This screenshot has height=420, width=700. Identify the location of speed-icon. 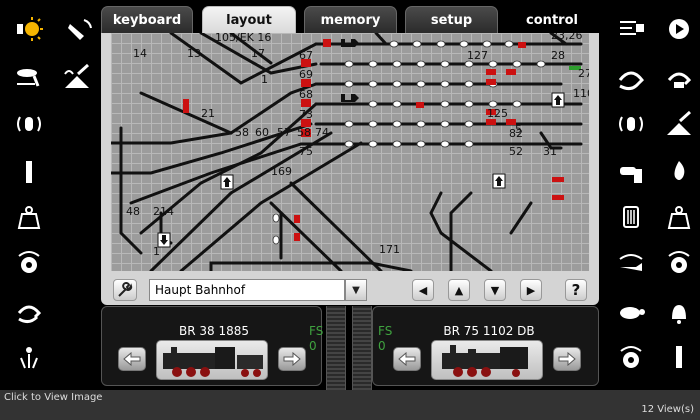
(631, 357).